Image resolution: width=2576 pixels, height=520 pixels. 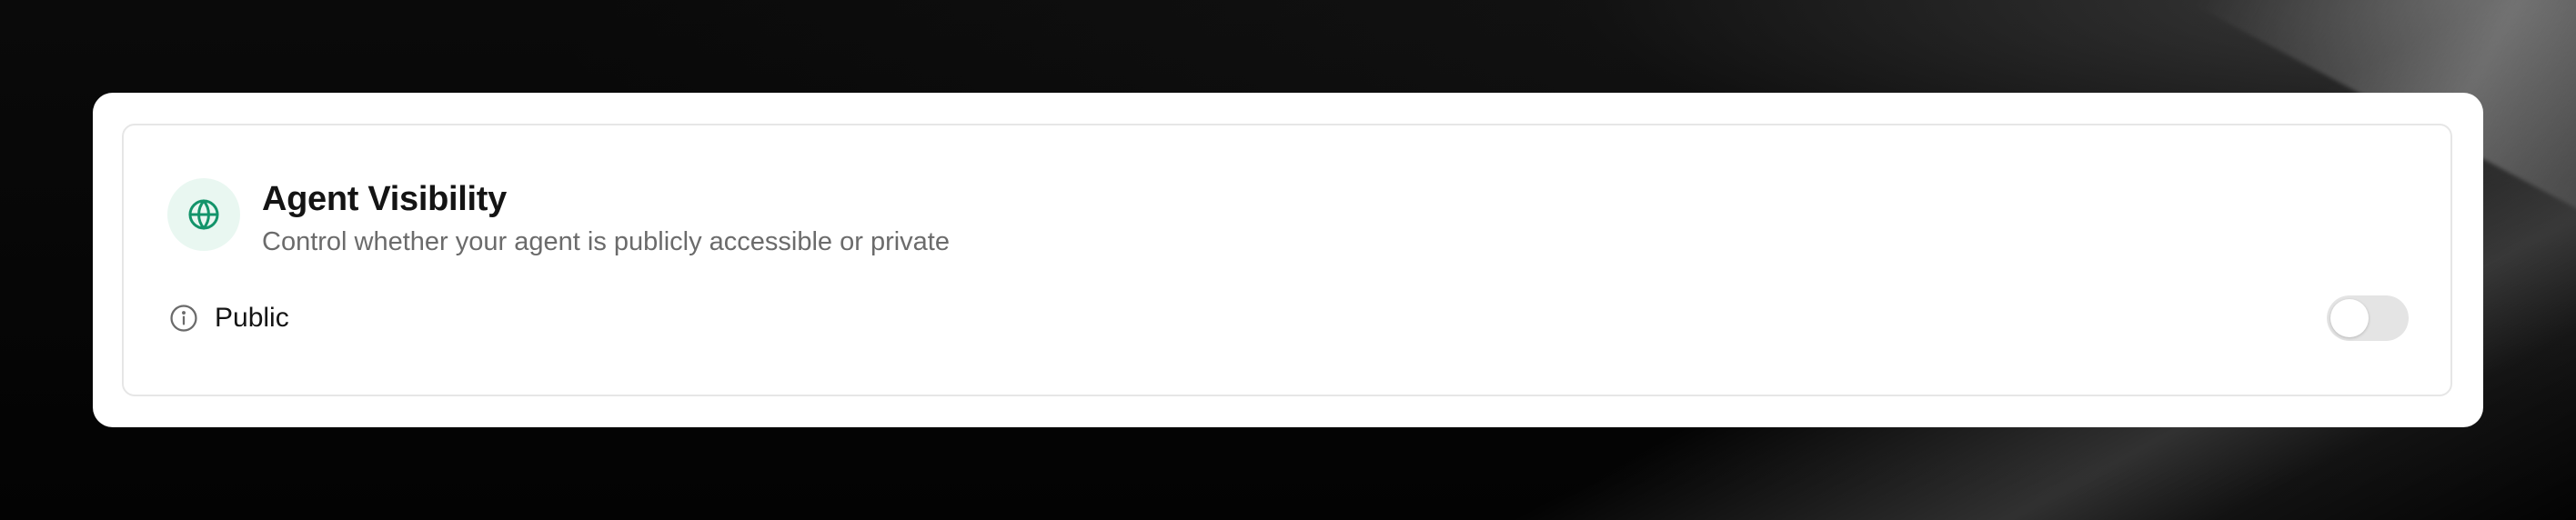 What do you see at coordinates (183, 318) in the screenshot?
I see `info-icon` at bounding box center [183, 318].